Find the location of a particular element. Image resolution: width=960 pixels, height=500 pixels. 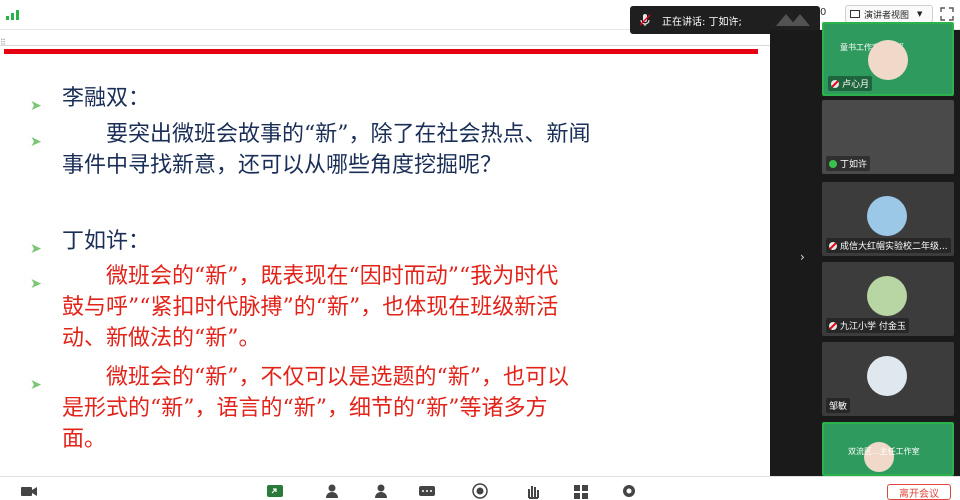

raise-hand-icon is located at coordinates (533, 491).